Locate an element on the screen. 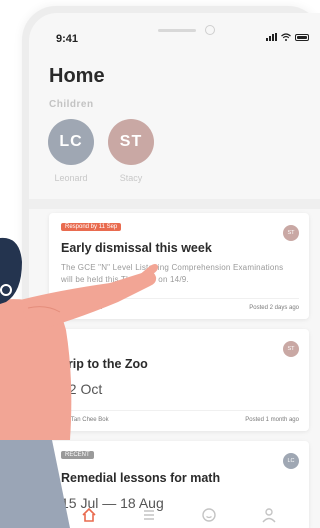  profile-icon is located at coordinates (269, 515).